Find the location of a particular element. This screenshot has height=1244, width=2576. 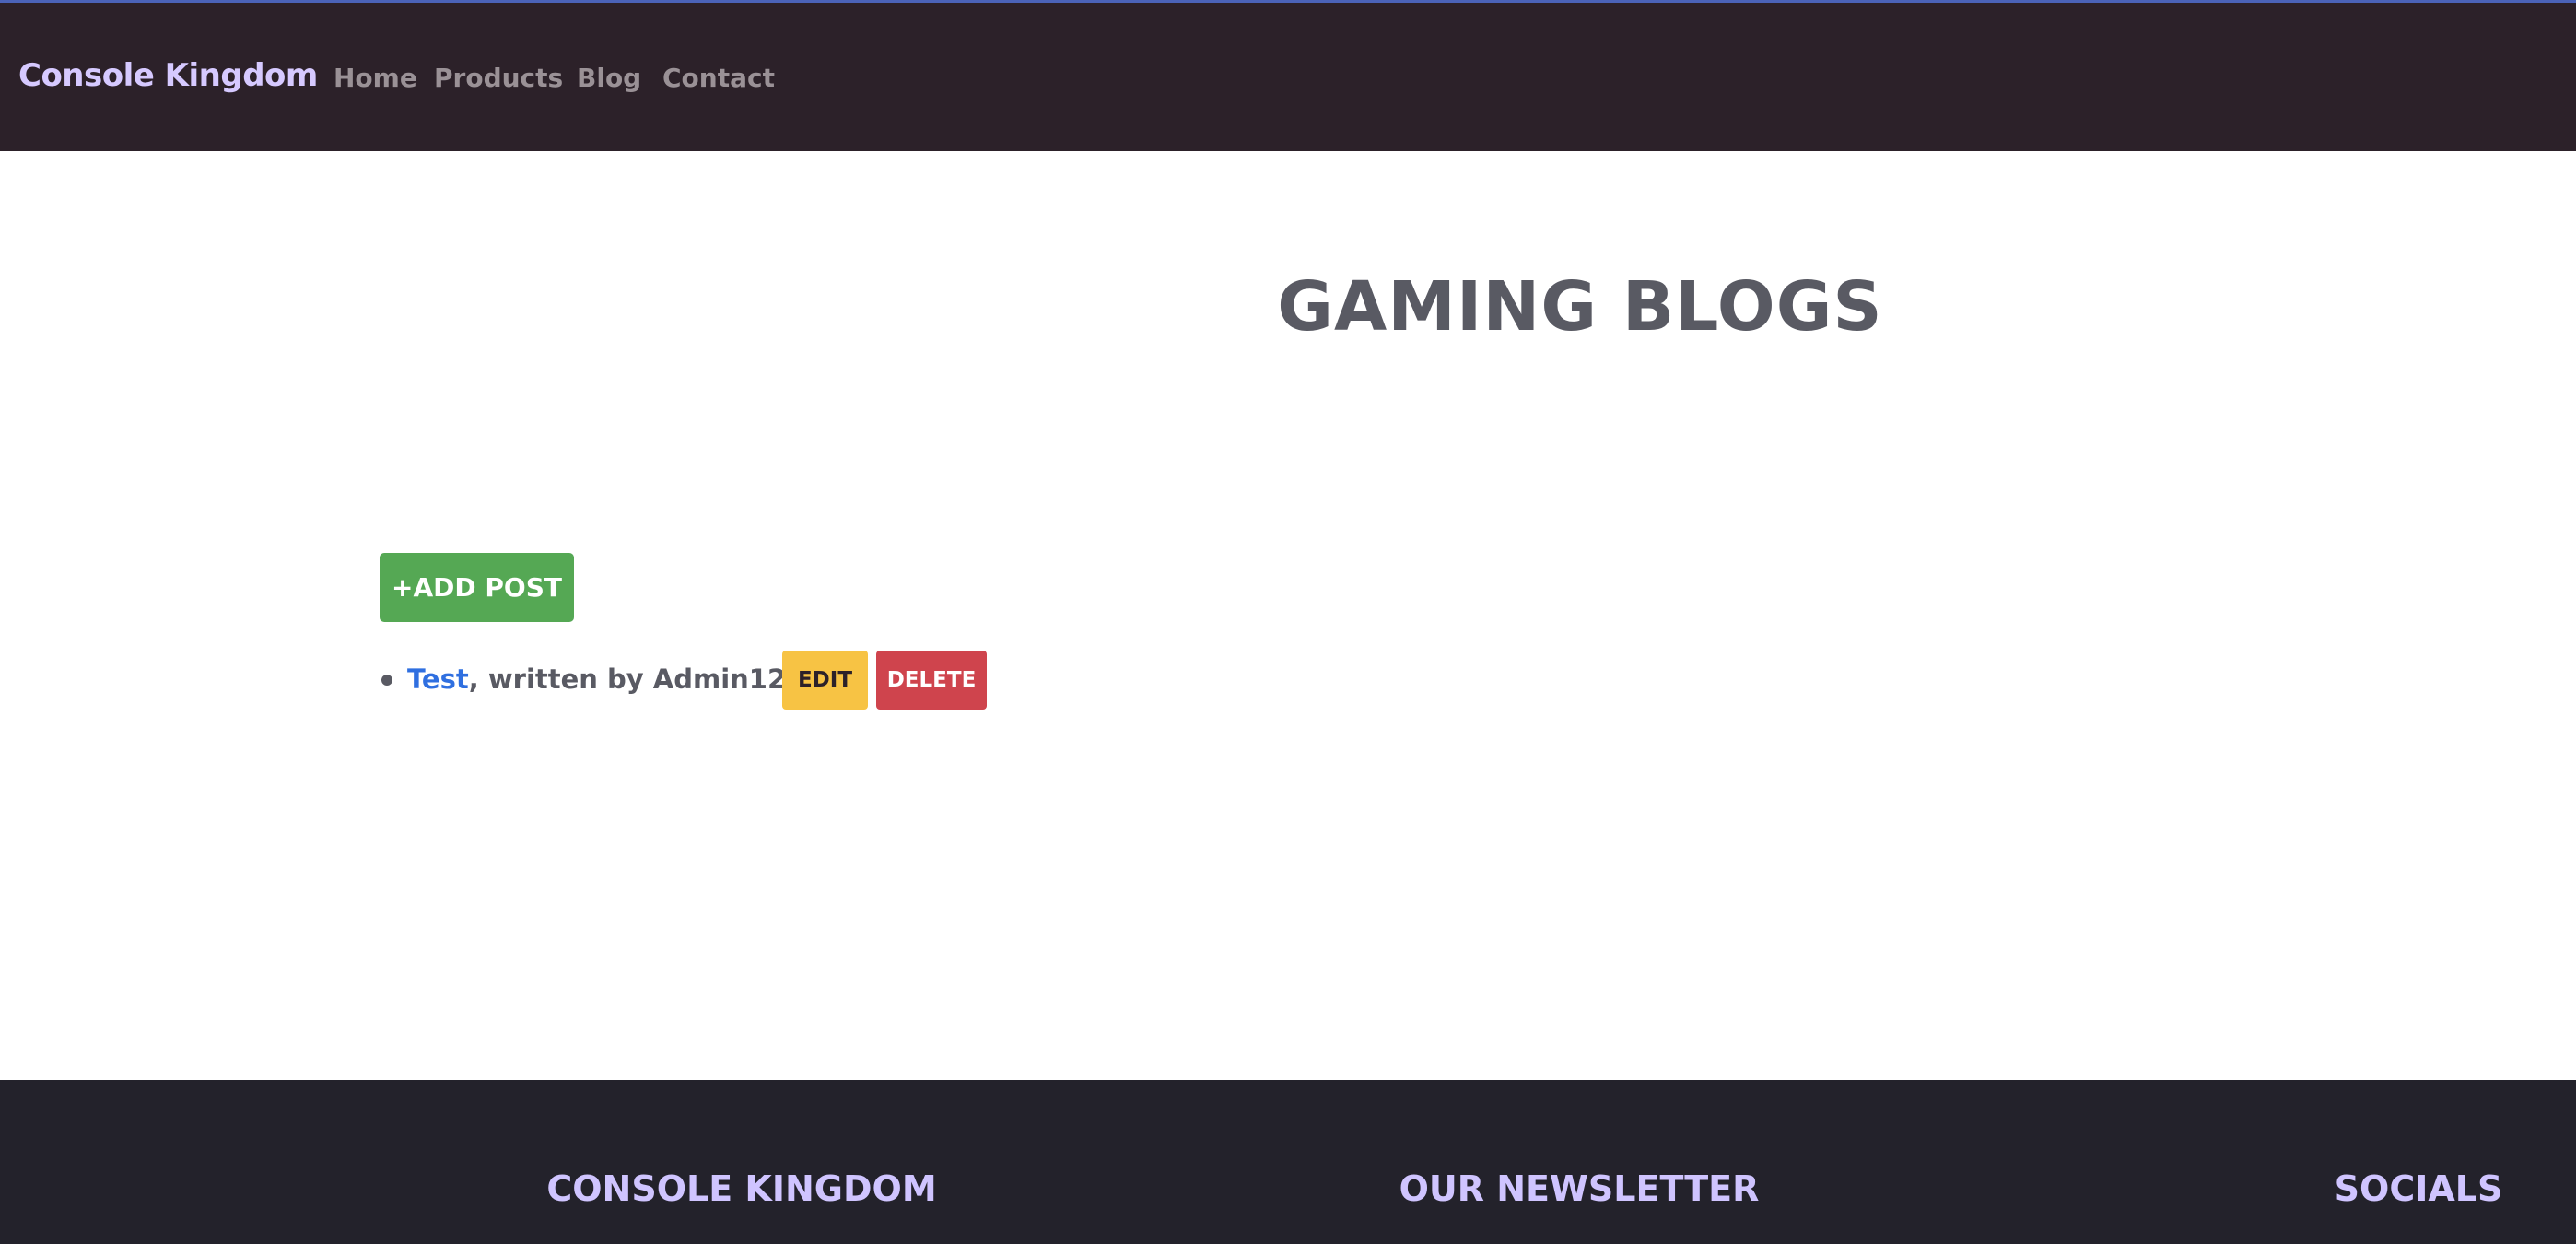

footer: CONSOLE KINGDOM OUR NEWSLETTER SOCIALS is located at coordinates (1288, 1162).